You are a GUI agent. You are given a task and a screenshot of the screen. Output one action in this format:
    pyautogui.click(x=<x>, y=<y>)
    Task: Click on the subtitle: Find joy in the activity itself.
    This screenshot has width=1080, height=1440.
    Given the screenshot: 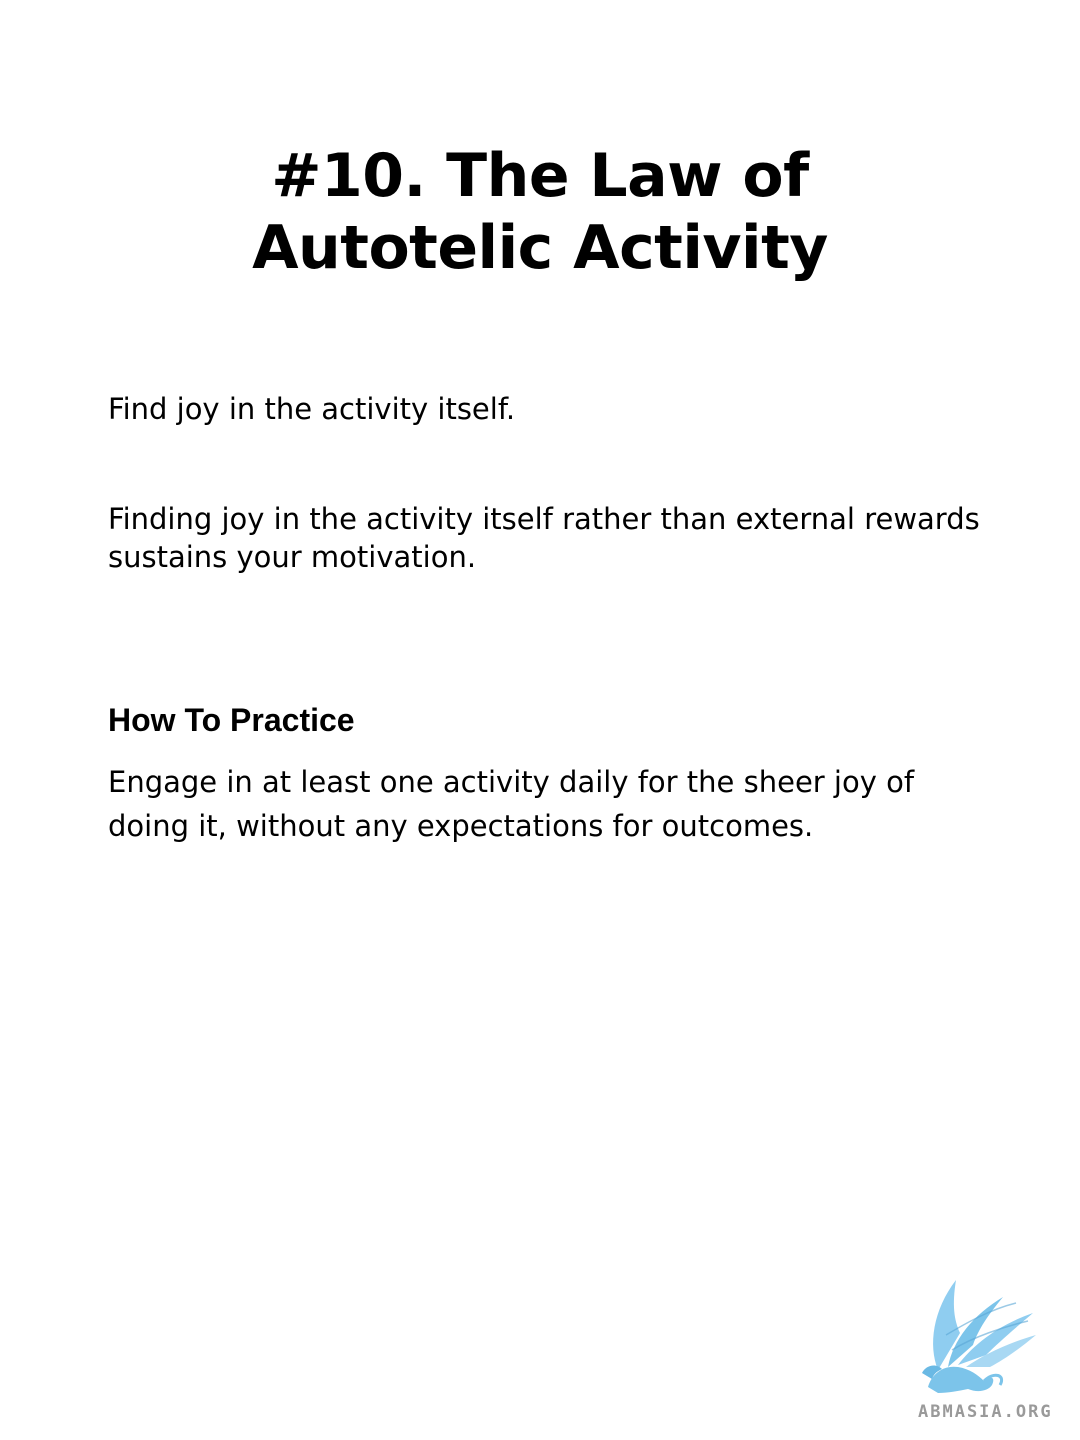 What is the action you would take?
    pyautogui.click(x=312, y=409)
    